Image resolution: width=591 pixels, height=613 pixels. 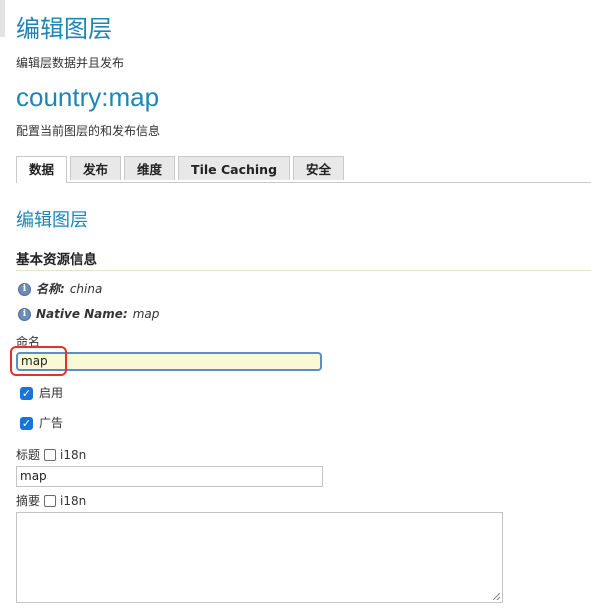 I want to click on enabled-row: ✓ 启用, so click(x=41, y=393).